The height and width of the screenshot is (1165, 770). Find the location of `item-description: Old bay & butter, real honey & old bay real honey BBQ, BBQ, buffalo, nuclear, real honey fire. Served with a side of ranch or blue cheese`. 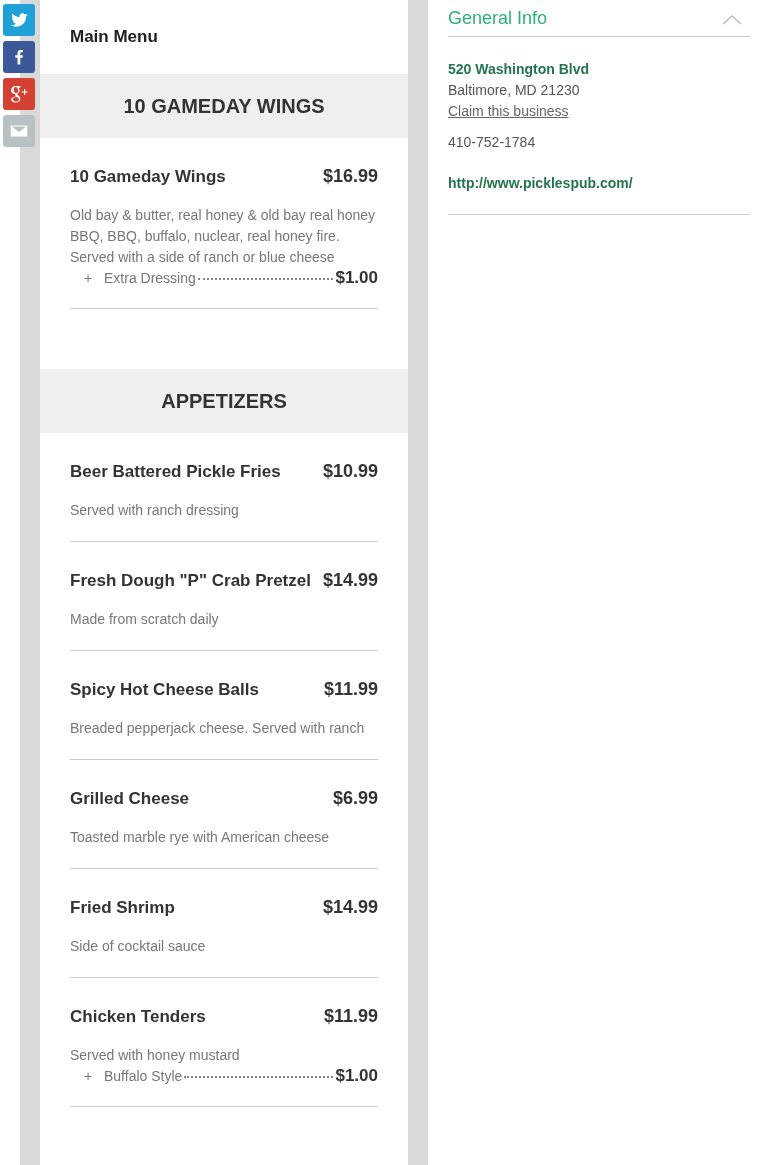

item-description: Old bay & butter, real honey & old bay real honey BBQ, BBQ, buffalo, nuclear, real honey fire. Served with a side of ranch or blue cheese is located at coordinates (223, 236).